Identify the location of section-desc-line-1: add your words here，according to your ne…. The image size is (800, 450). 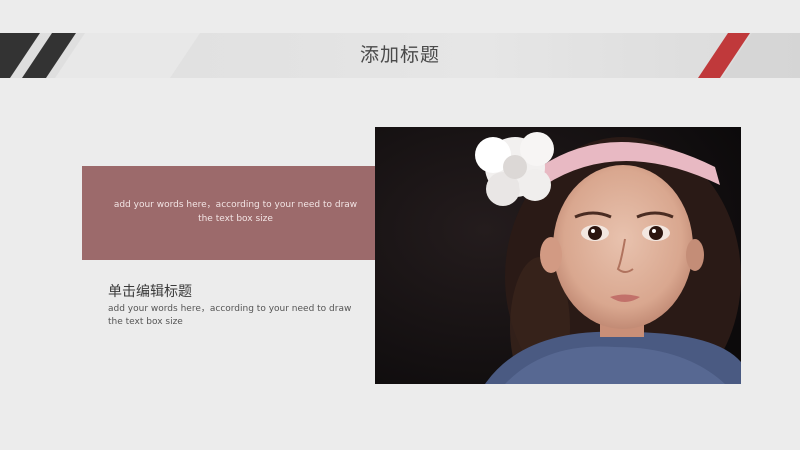
(230, 309).